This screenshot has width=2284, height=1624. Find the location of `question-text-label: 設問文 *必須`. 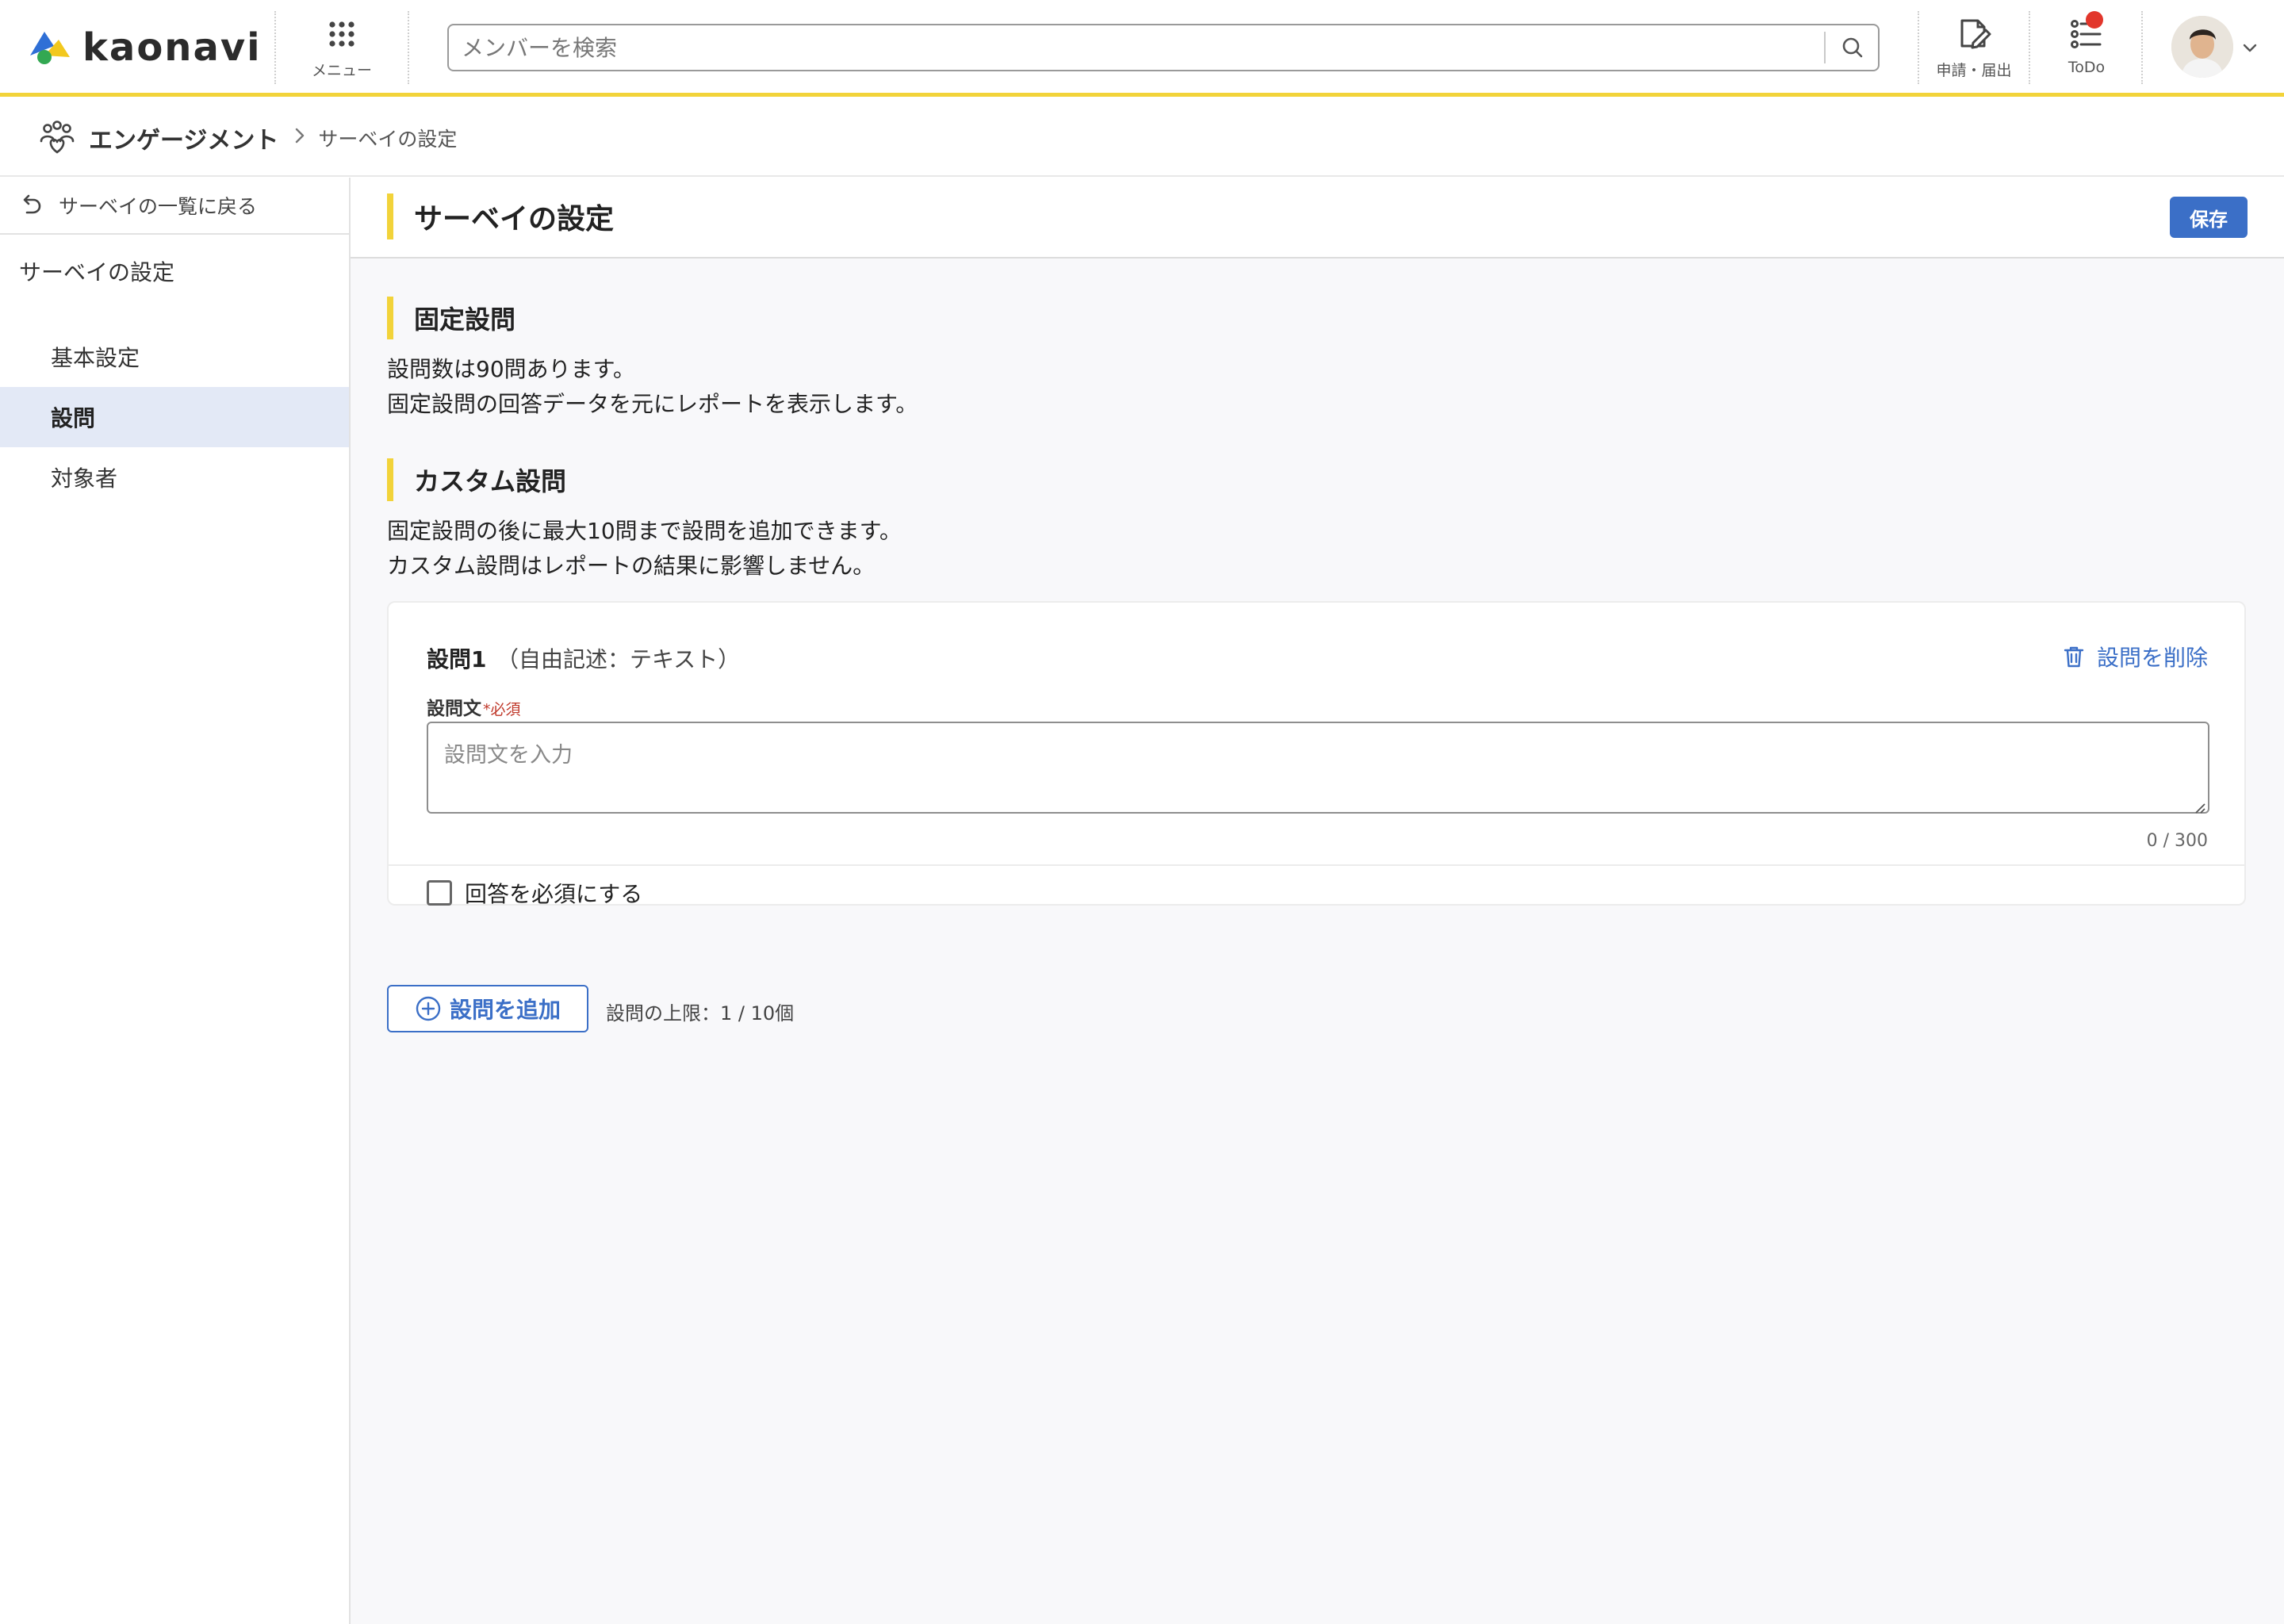

question-text-label: 設問文 *必須 is located at coordinates (474, 706).